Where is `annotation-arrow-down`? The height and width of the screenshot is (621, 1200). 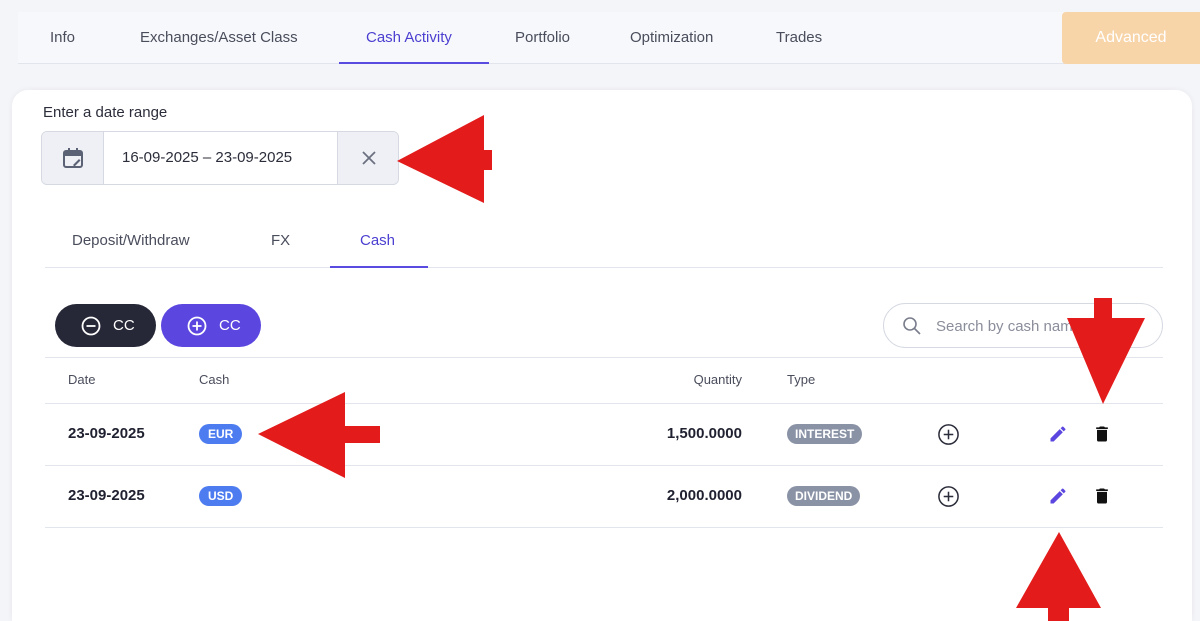
annotation-arrow-down is located at coordinates (1106, 351).